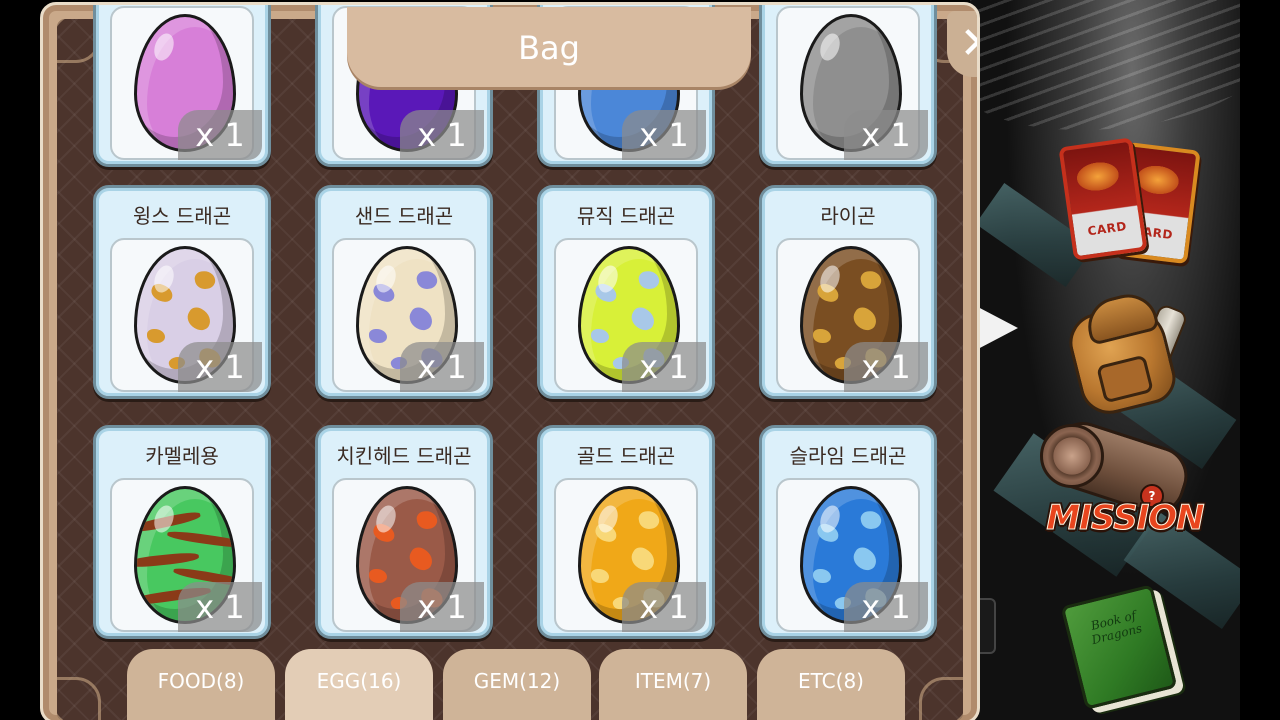  I want to click on egg-name: 뮤직 드래곤, so click(626, 216).